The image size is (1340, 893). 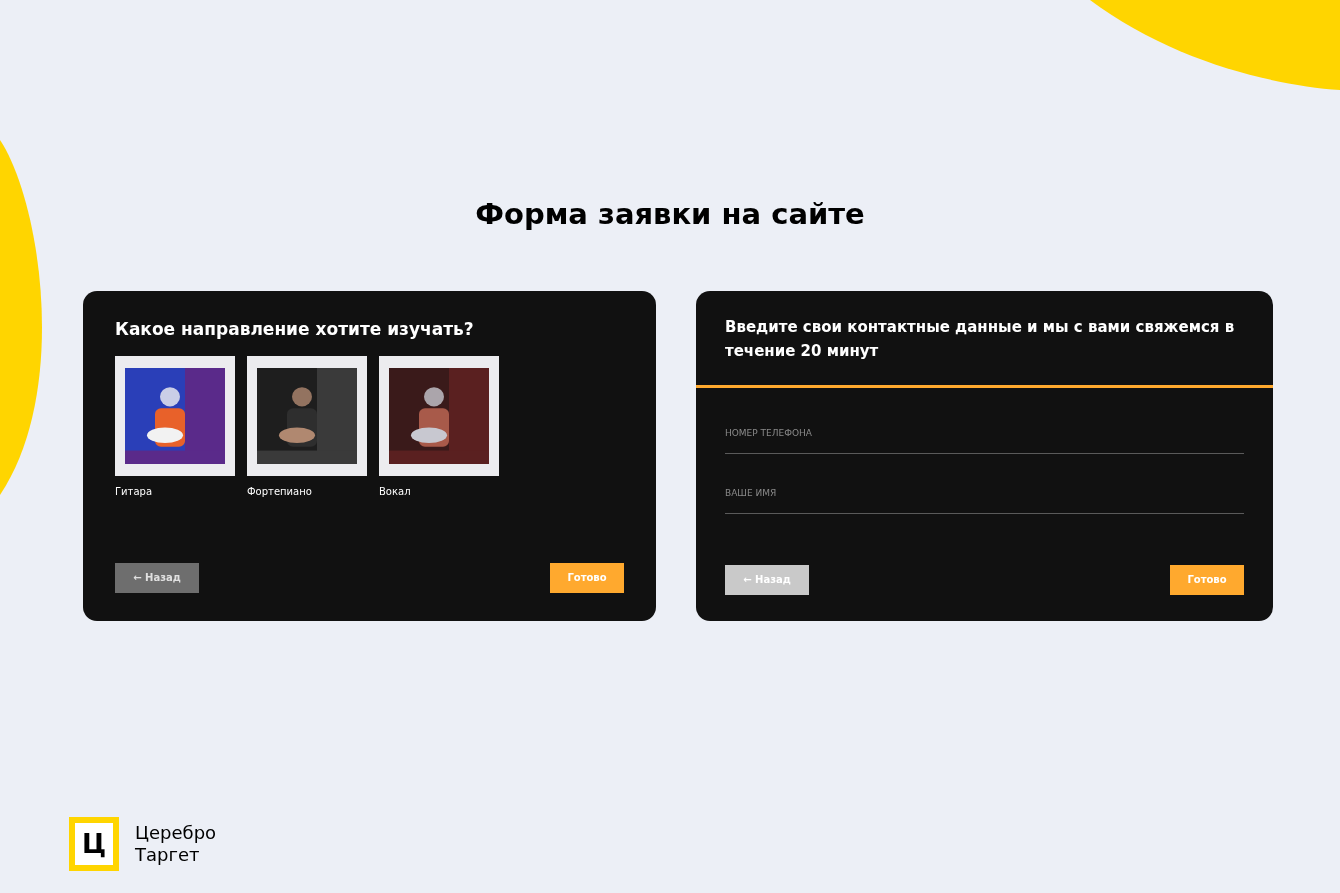 I want to click on input-field: НОМЕР ТЕЛЕФОНА, so click(x=984, y=433).